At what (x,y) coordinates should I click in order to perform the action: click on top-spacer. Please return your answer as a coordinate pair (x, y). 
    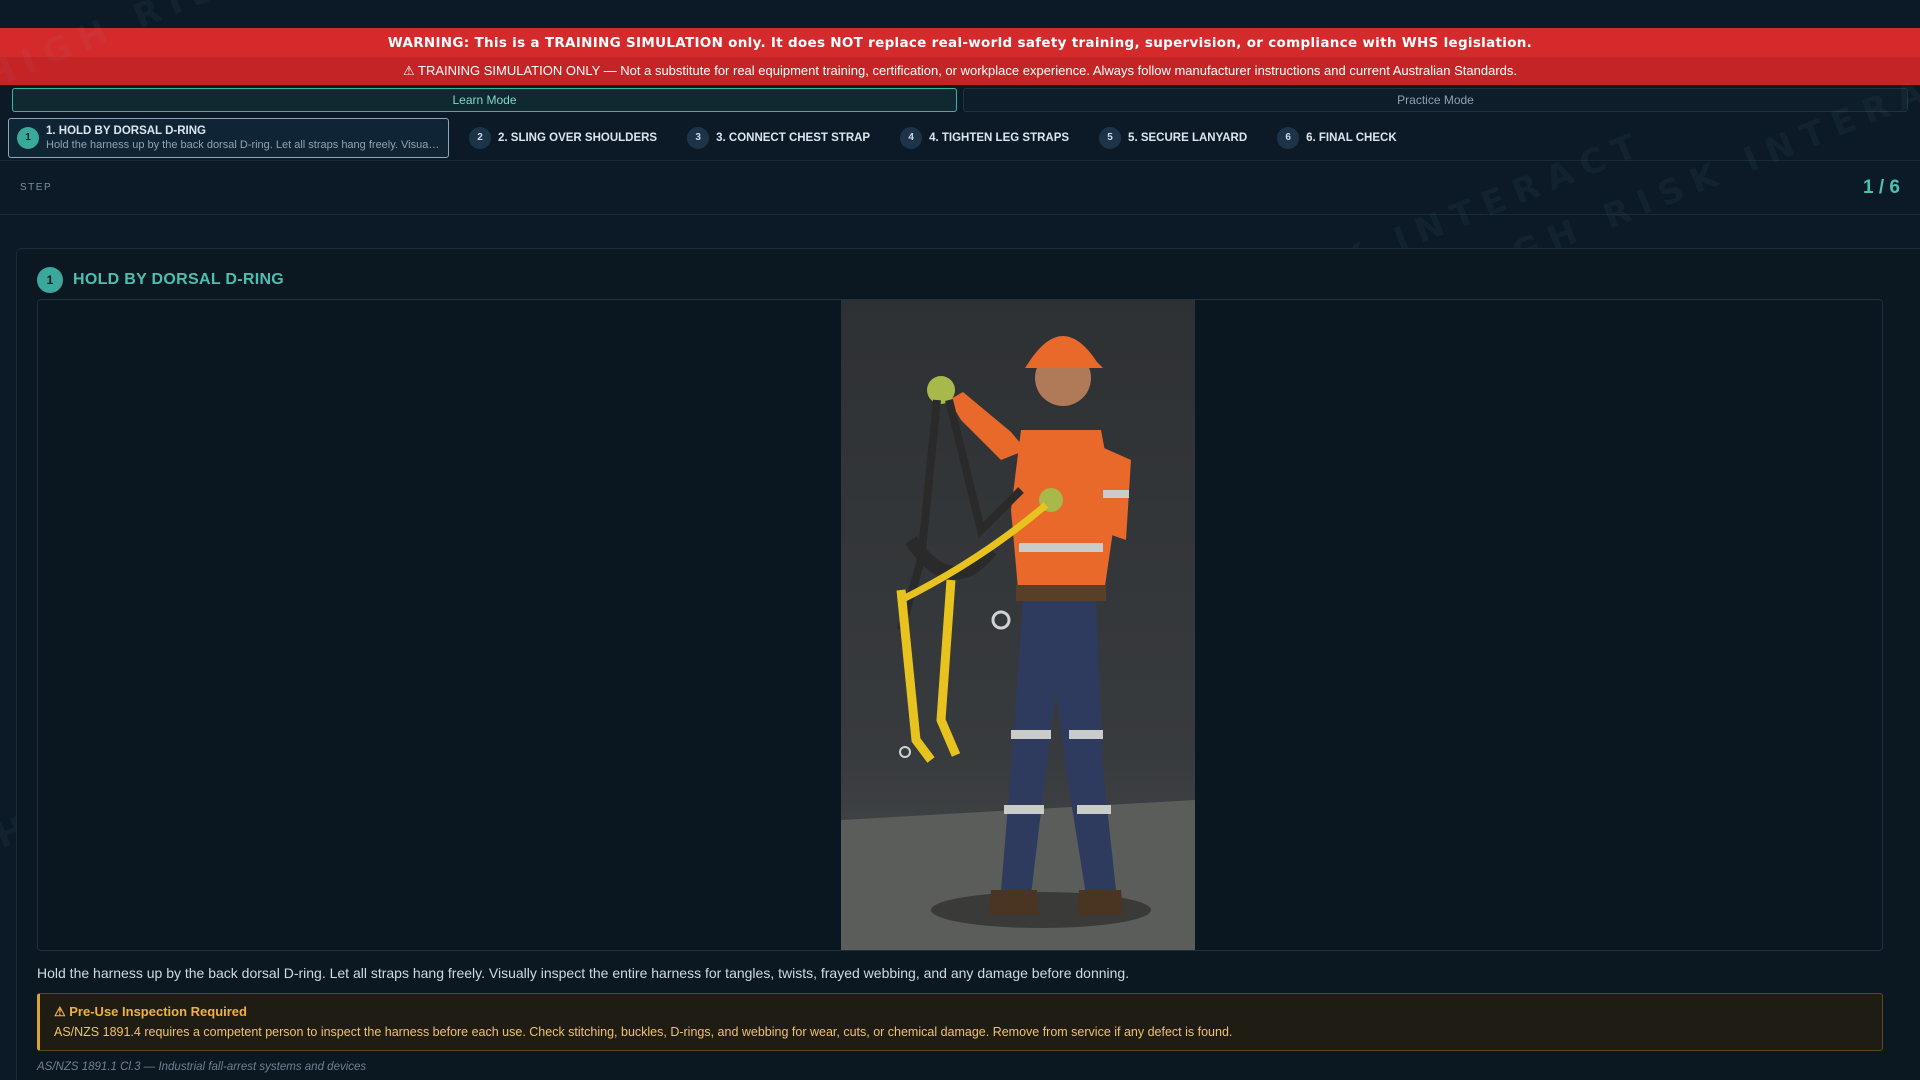
    Looking at the image, I should click on (960, 14).